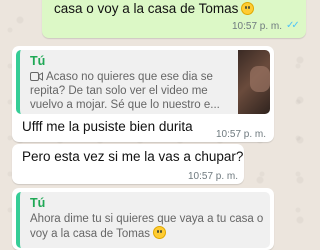 This screenshot has height=250, width=320. Describe the element at coordinates (129, 77) in the screenshot. I see `quote-line: Acaso no quieres que ese dia se` at that location.